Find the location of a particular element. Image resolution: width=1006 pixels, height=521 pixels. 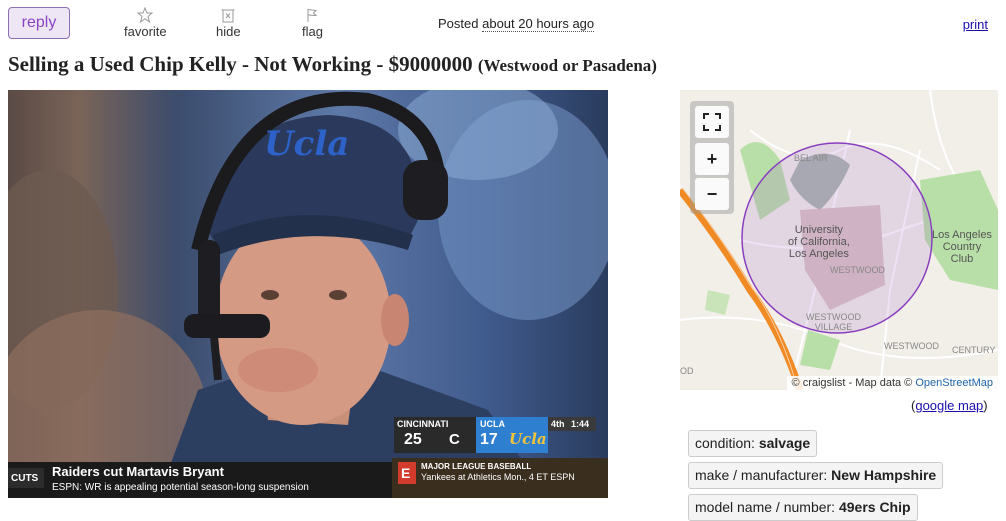

attribute-condition: condition: salvage is located at coordinates (753, 443).